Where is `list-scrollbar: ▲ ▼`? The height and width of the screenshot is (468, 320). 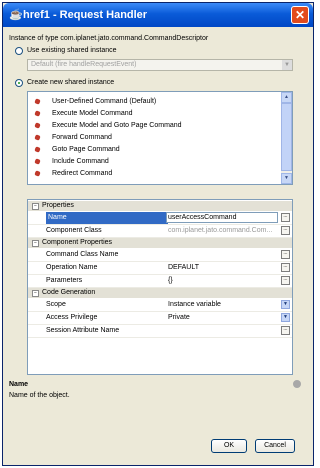 list-scrollbar: ▲ ▼ is located at coordinates (286, 138).